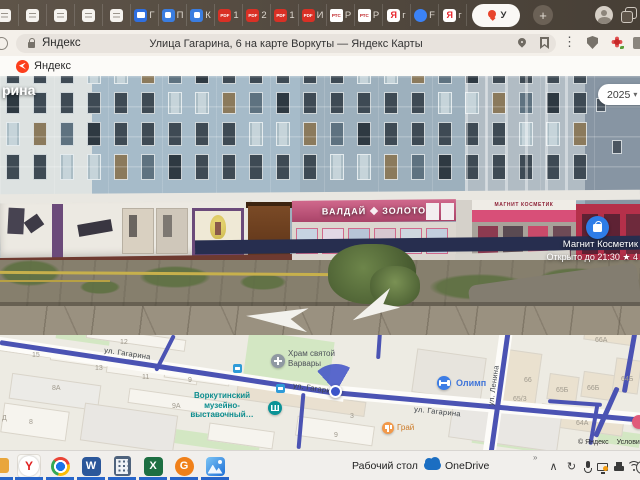  Describe the element at coordinates (492, 15) in the screenshot. I see `pin-favicon-icon` at that location.